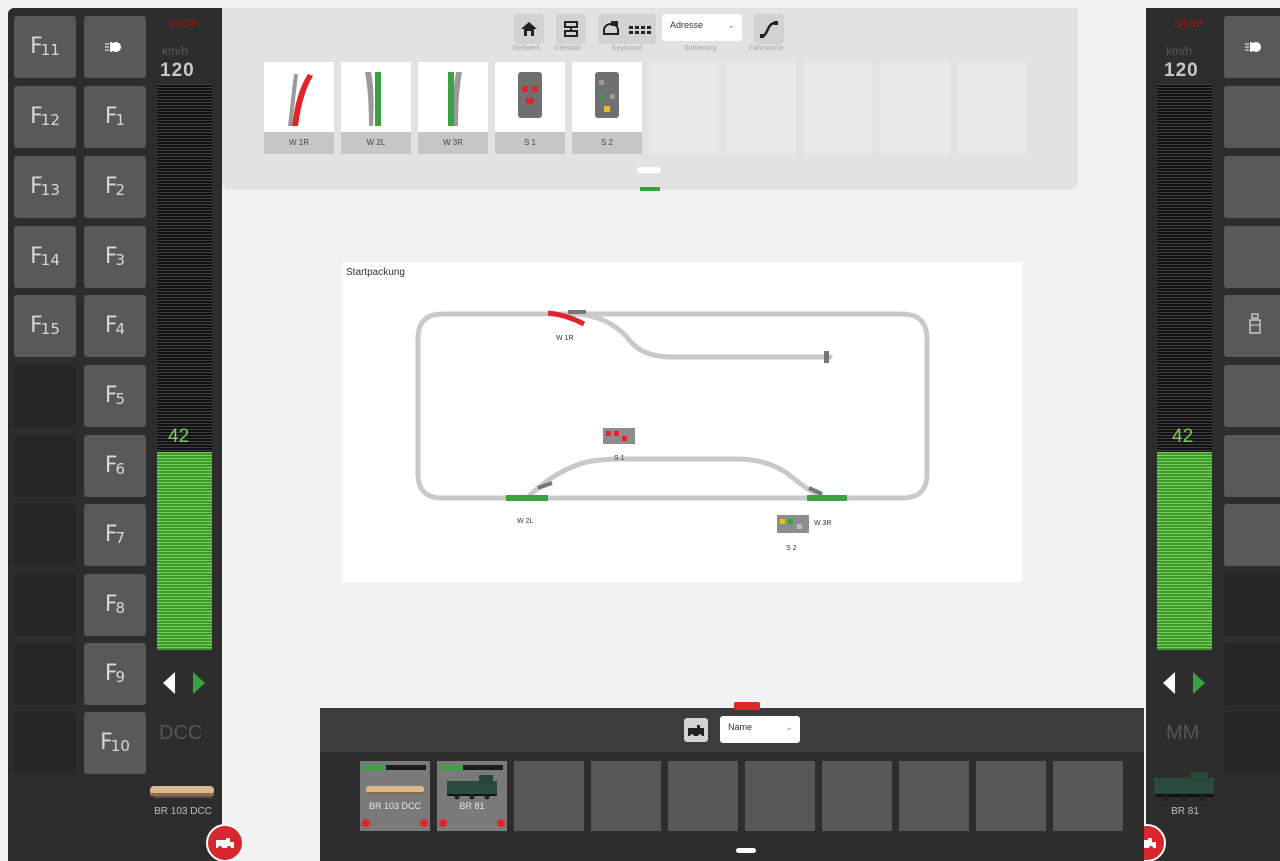 This screenshot has height=861, width=1280. I want to click on locomotive-icon, so click(696, 731).